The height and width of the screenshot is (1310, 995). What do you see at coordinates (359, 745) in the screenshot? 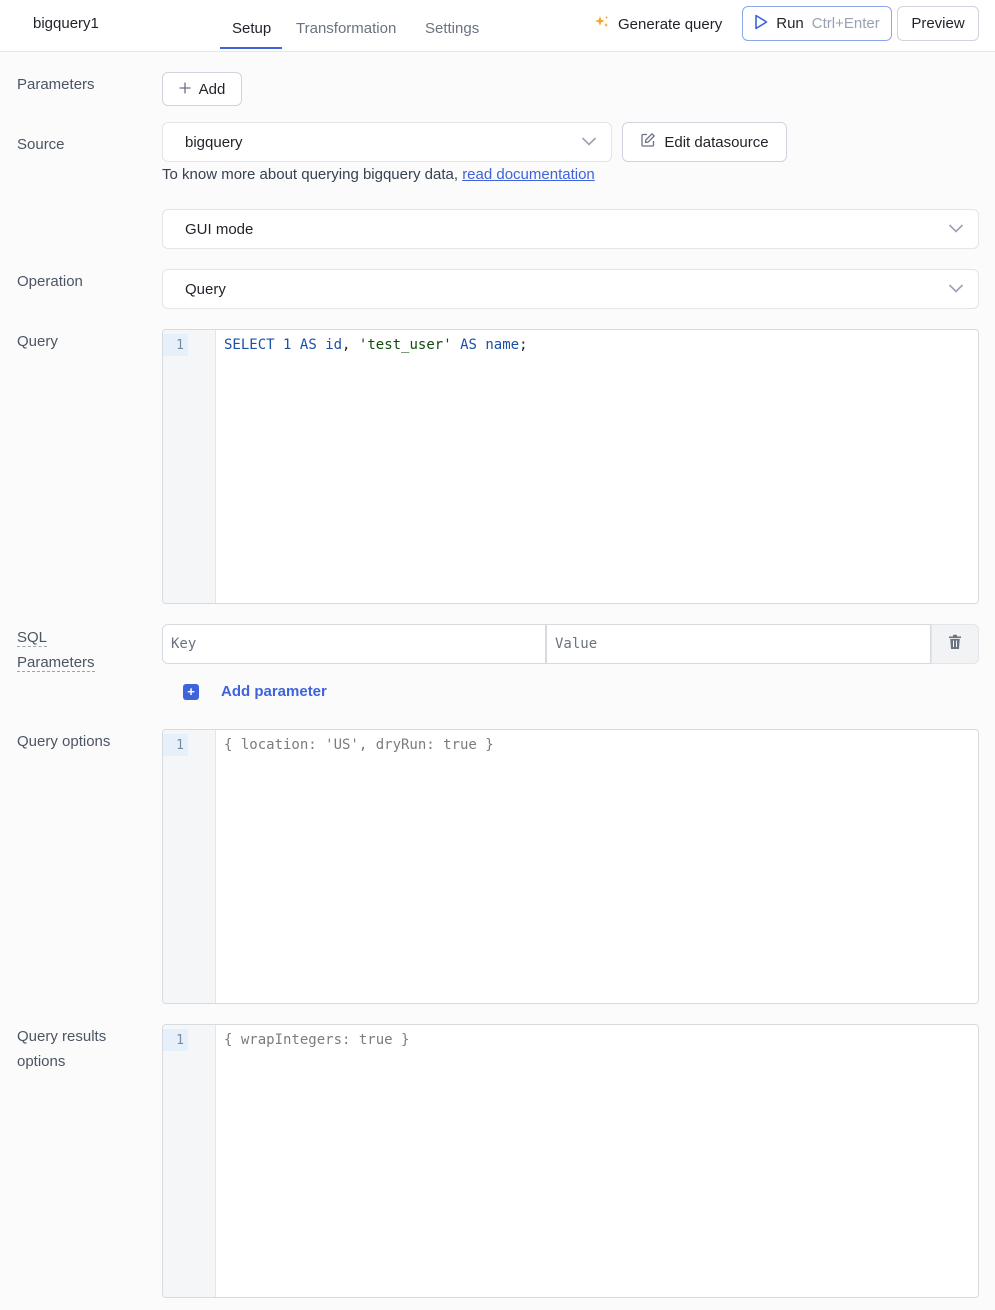
I see `query-options-code: { location: 'US', dryRun: true }` at bounding box center [359, 745].